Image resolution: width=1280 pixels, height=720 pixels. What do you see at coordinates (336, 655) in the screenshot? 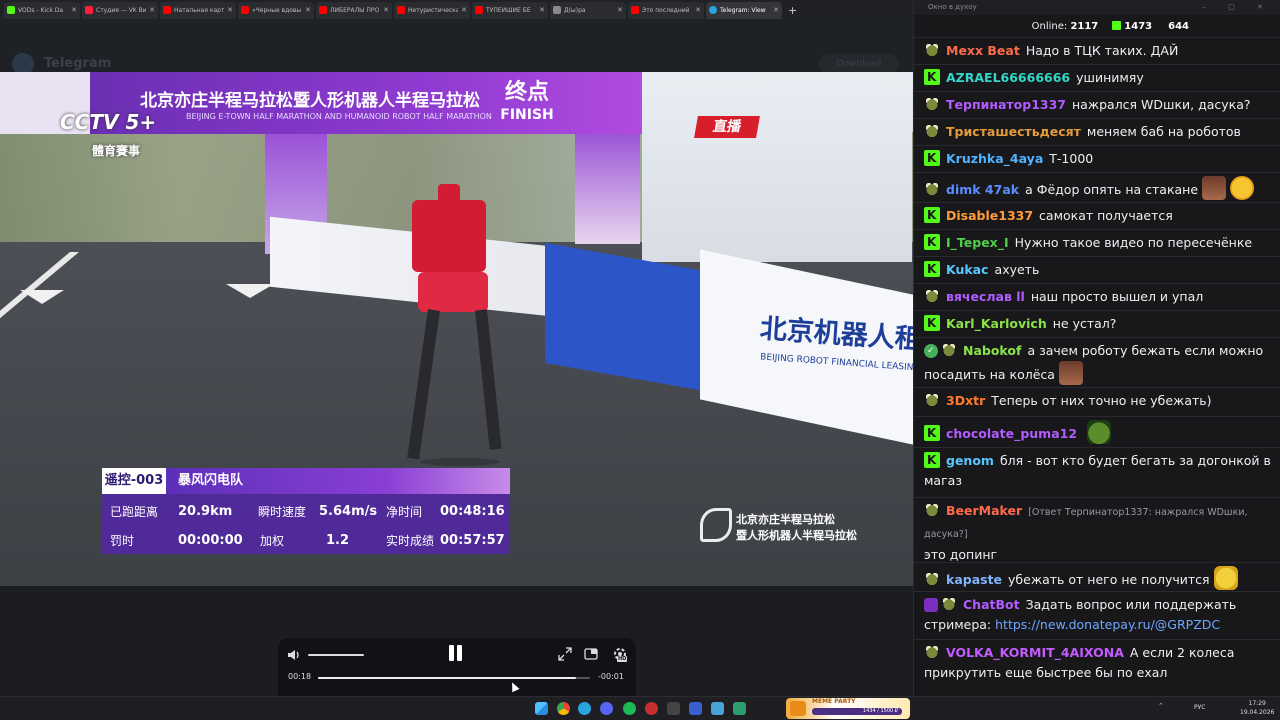
I see `volume-slider` at bounding box center [336, 655].